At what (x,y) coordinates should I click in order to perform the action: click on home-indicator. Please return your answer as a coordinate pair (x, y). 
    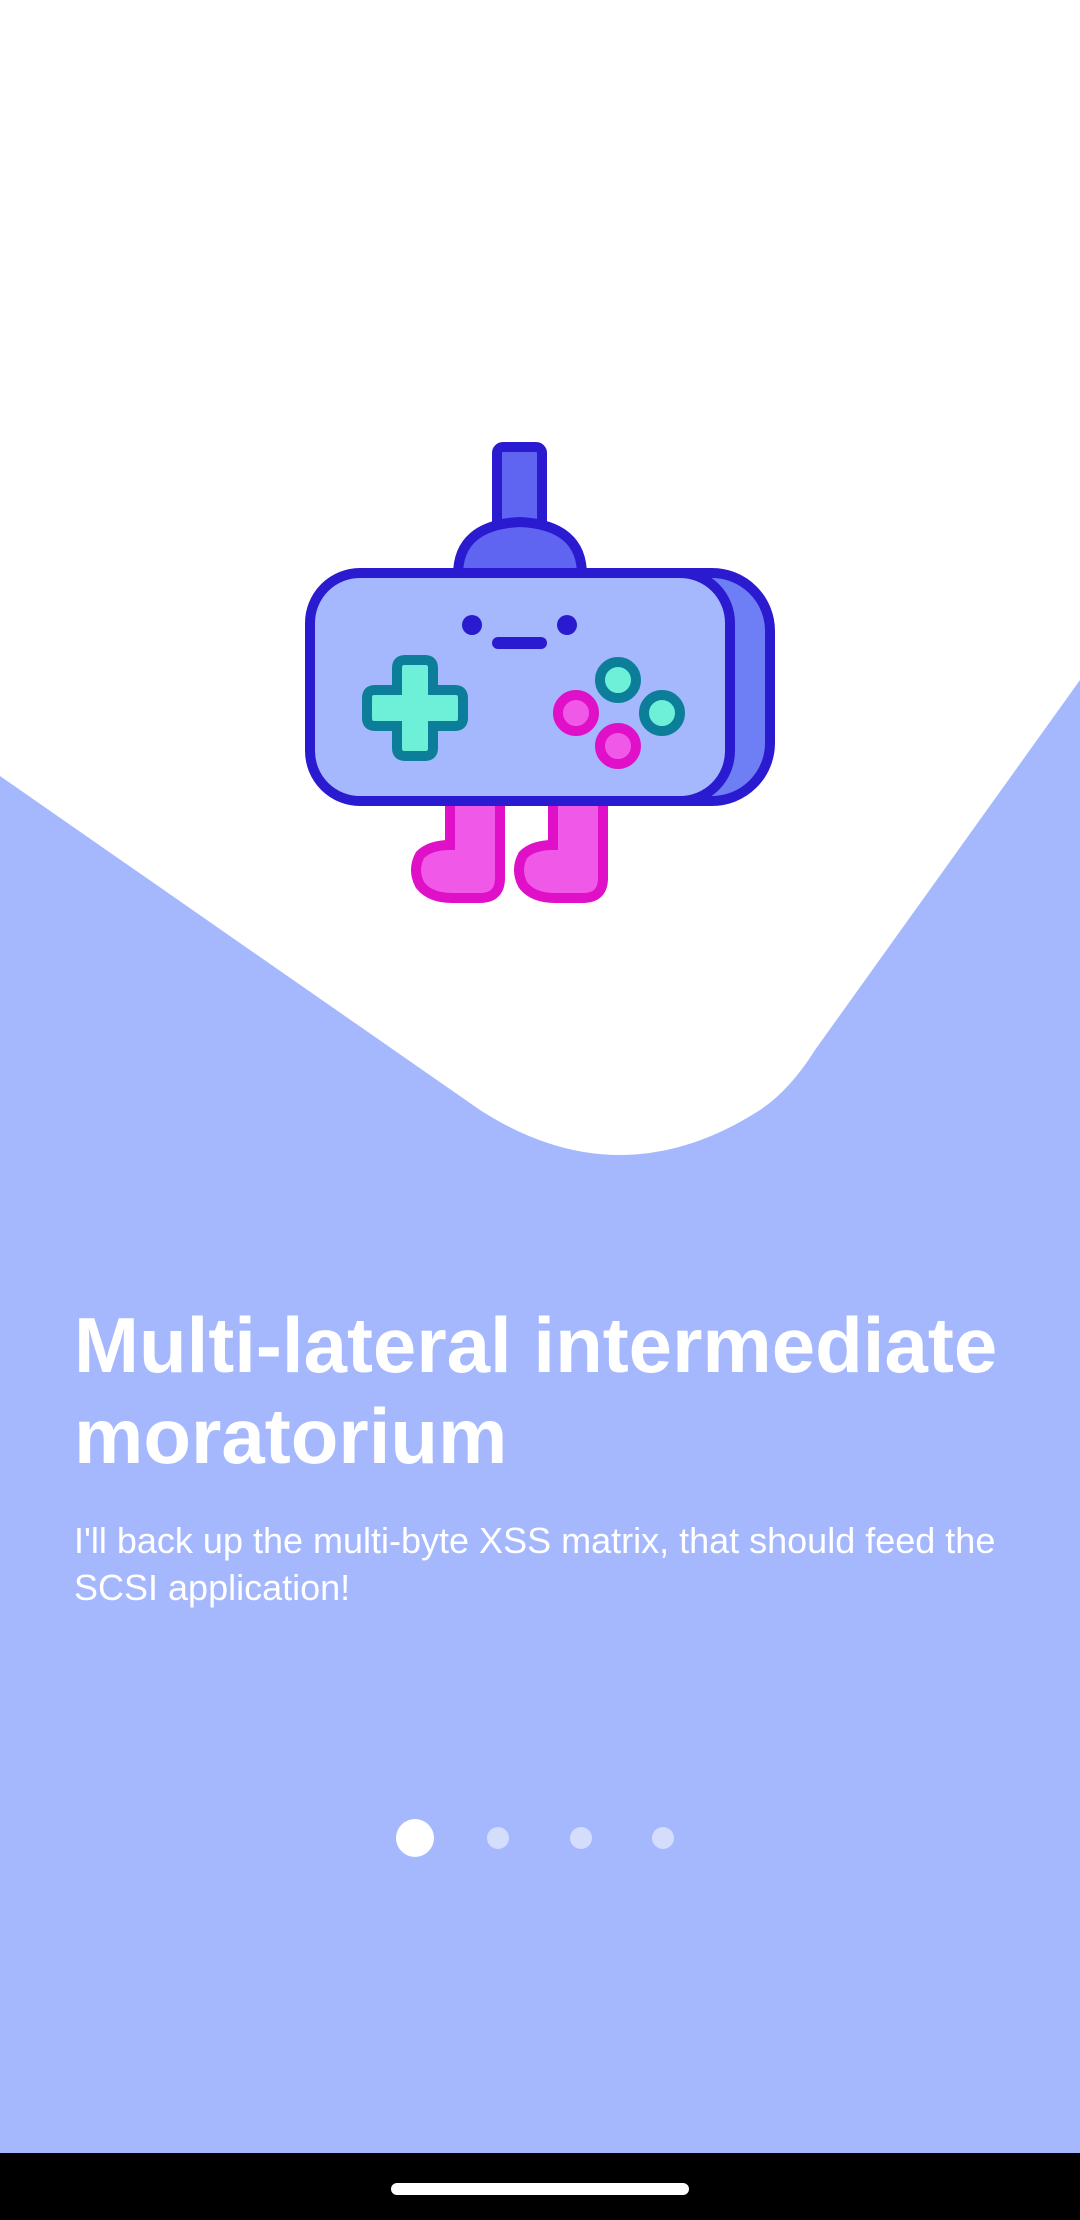
    Looking at the image, I should click on (540, 2189).